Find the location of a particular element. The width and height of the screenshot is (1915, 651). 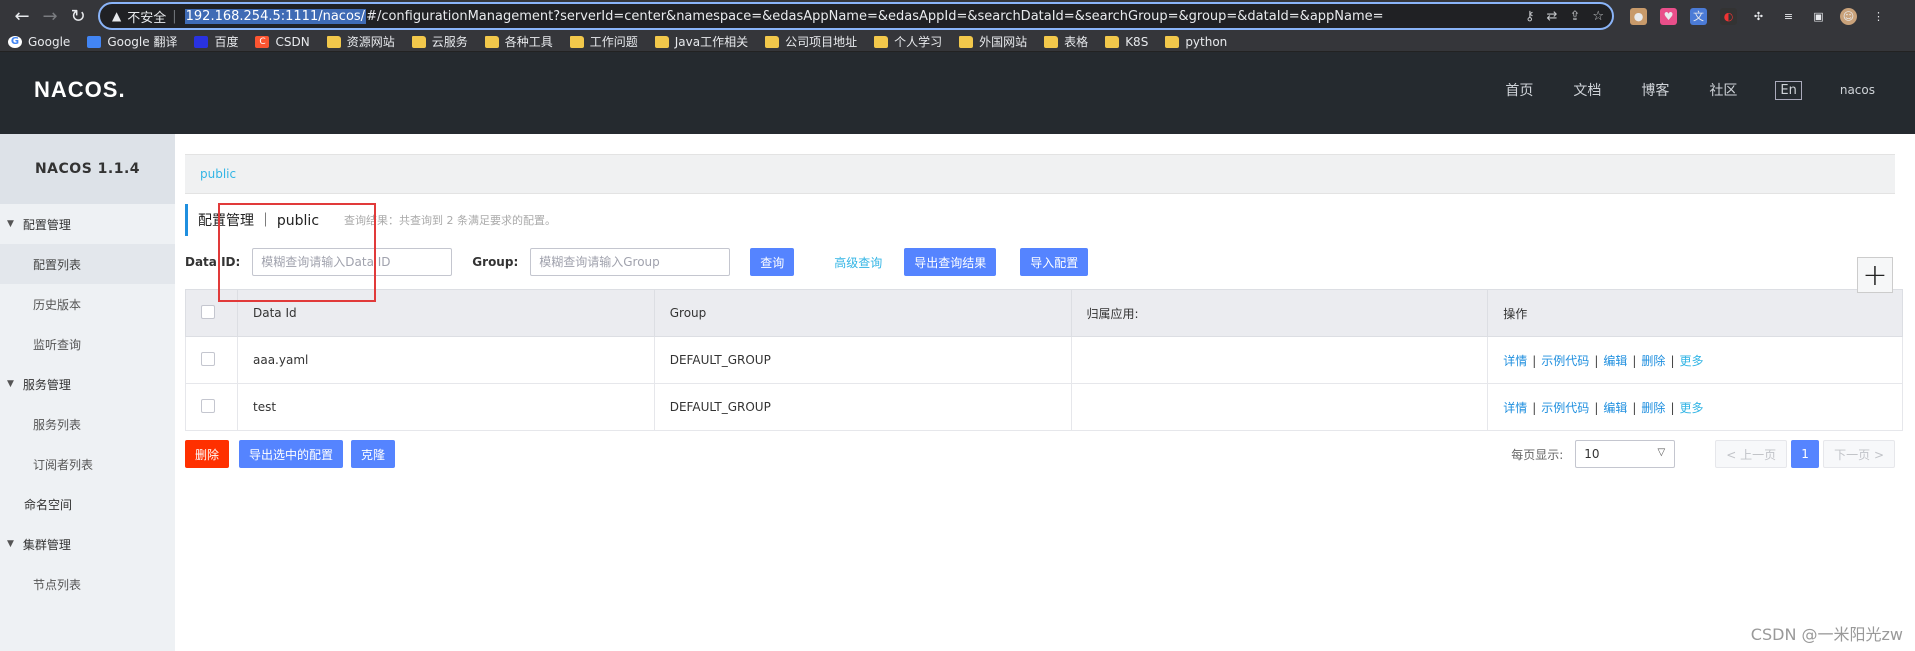

profile-avatar-icon: ☺ is located at coordinates (1848, 16).